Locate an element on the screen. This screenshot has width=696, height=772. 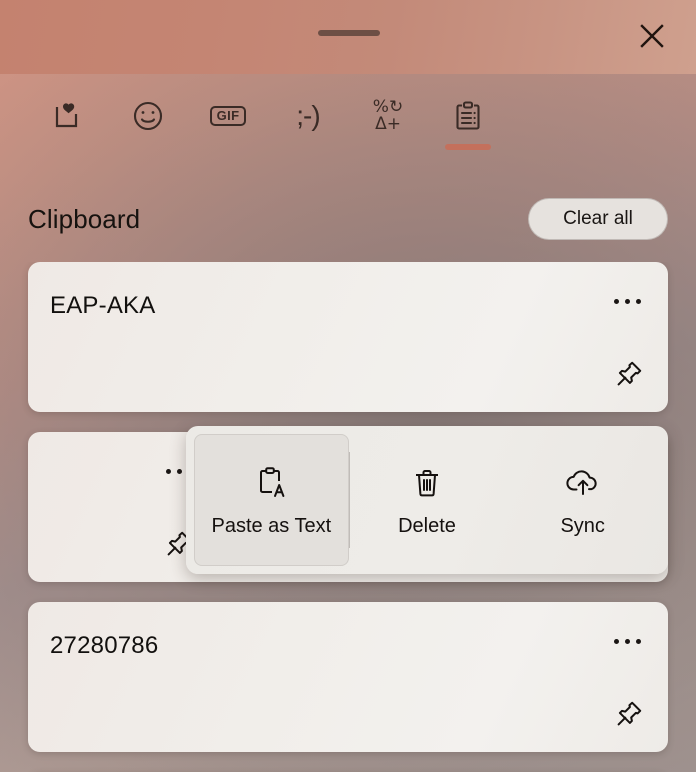
tab-clipboard is located at coordinates (468, 122).